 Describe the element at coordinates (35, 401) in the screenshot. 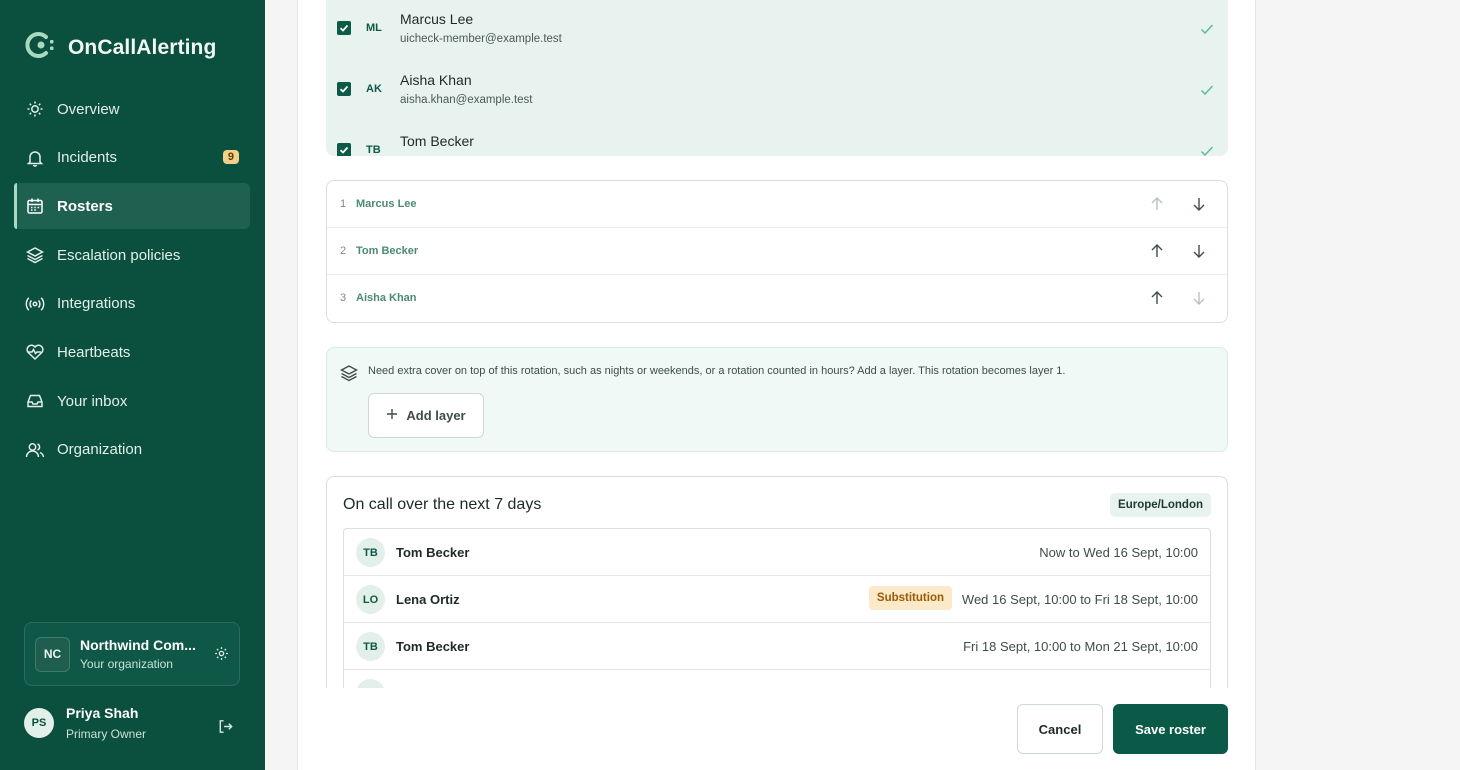

I see `inbox-icon` at that location.